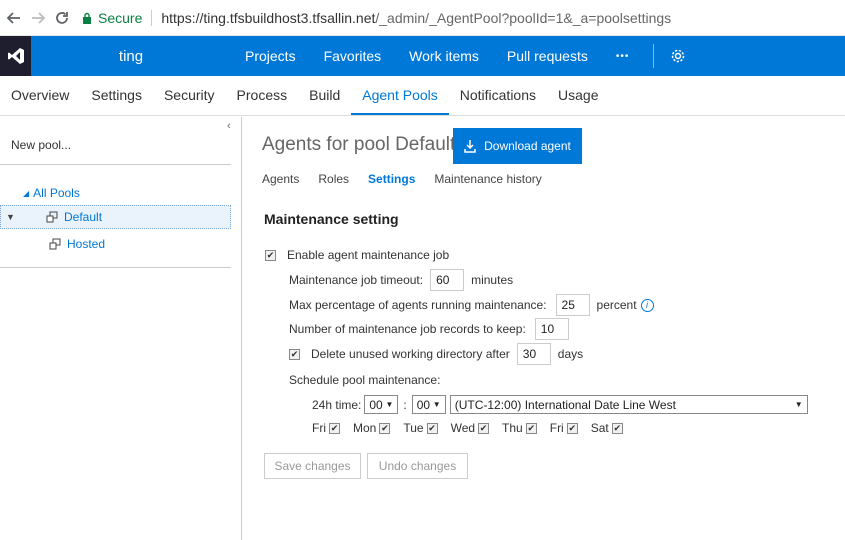 The image size is (845, 540). What do you see at coordinates (527, 146) in the screenshot?
I see `download-label: Download agent` at bounding box center [527, 146].